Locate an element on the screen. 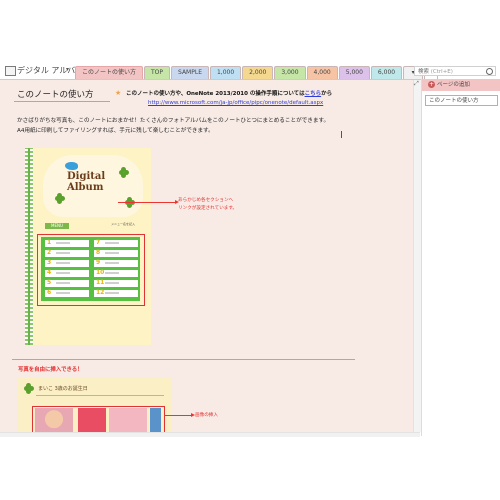 The image size is (500, 500). image-insert-callout: 画像の挿入 is located at coordinates (206, 415).